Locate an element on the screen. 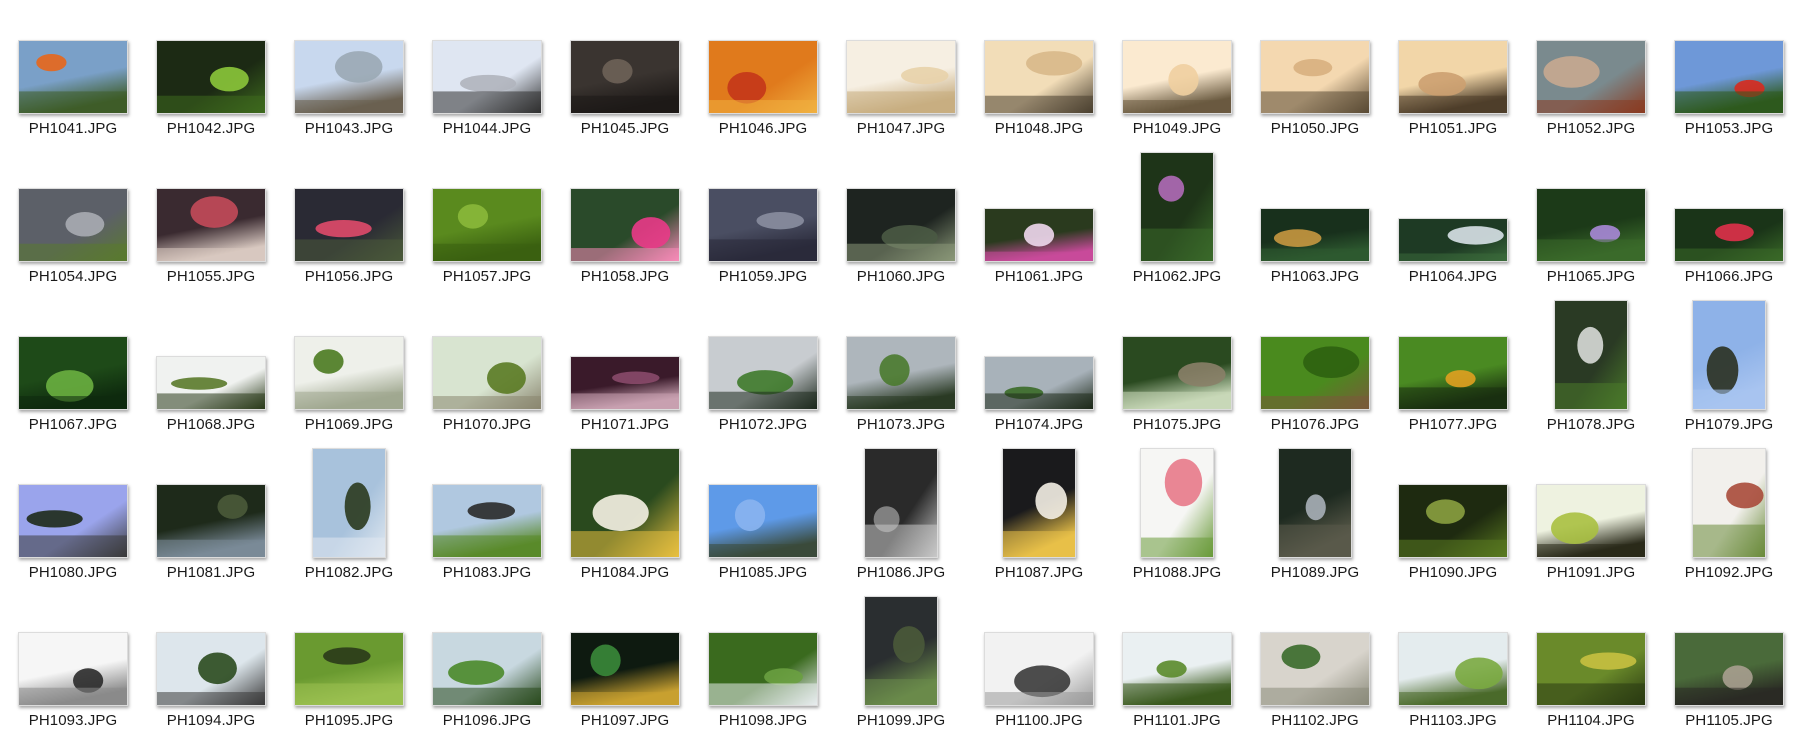 The image size is (1796, 740). file-item: PH1103.JPG is located at coordinates (1453, 666).